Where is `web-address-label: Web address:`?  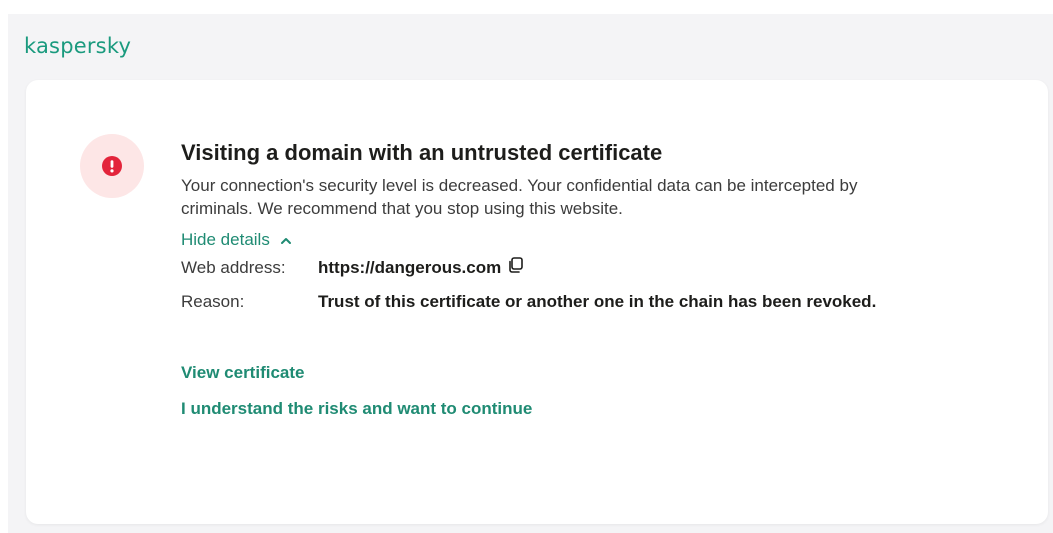
web-address-label: Web address: is located at coordinates (233, 267).